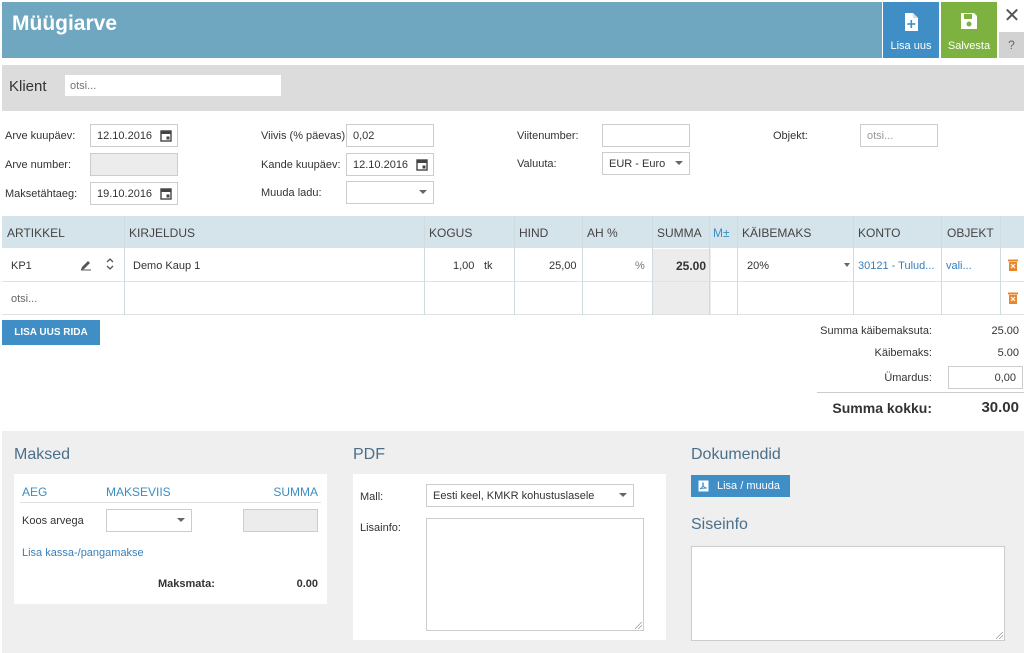 This screenshot has height=653, width=1024. What do you see at coordinates (173, 85) in the screenshot?
I see `client-search-input` at bounding box center [173, 85].